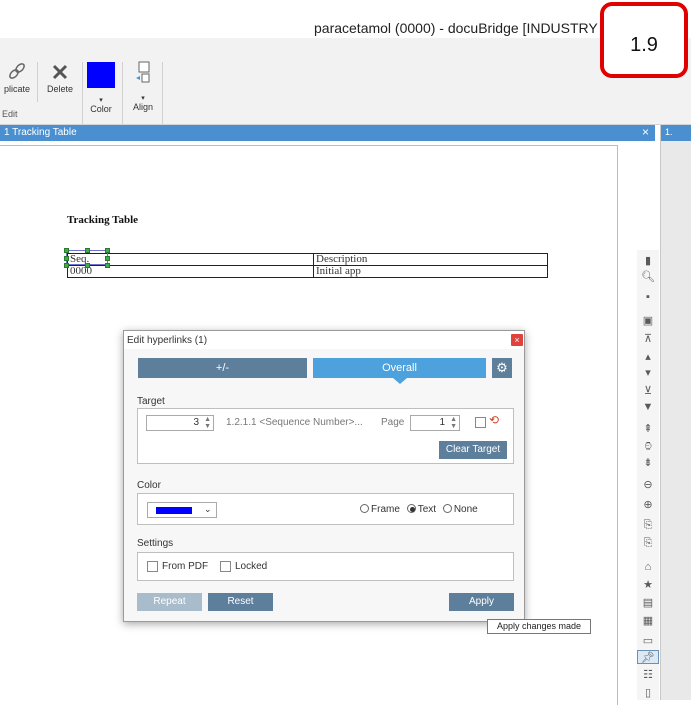 The height and width of the screenshot is (705, 691). I want to click on dialog-close-button: ×, so click(517, 340).